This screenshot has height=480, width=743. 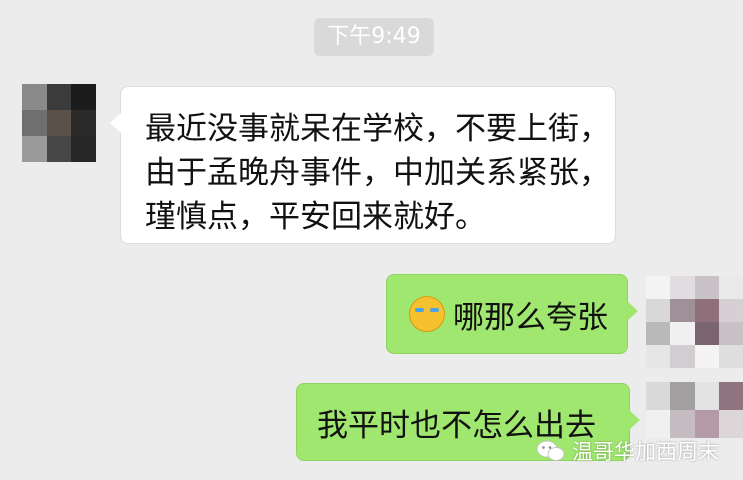 I want to click on contact-avatar, so click(x=59, y=123).